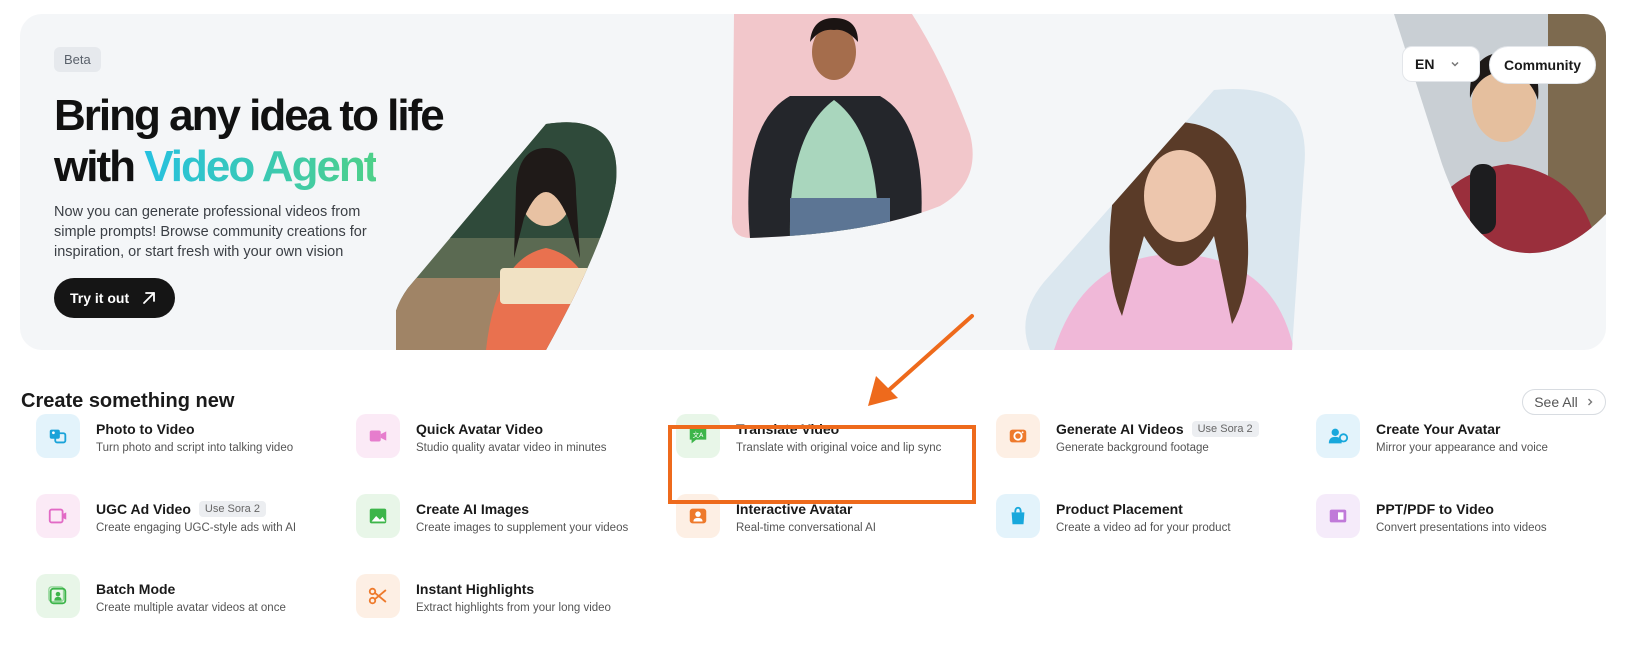 This screenshot has height=670, width=1630. What do you see at coordinates (143, 508) in the screenshot?
I see `tool-card-title: UGC Ad Video` at bounding box center [143, 508].